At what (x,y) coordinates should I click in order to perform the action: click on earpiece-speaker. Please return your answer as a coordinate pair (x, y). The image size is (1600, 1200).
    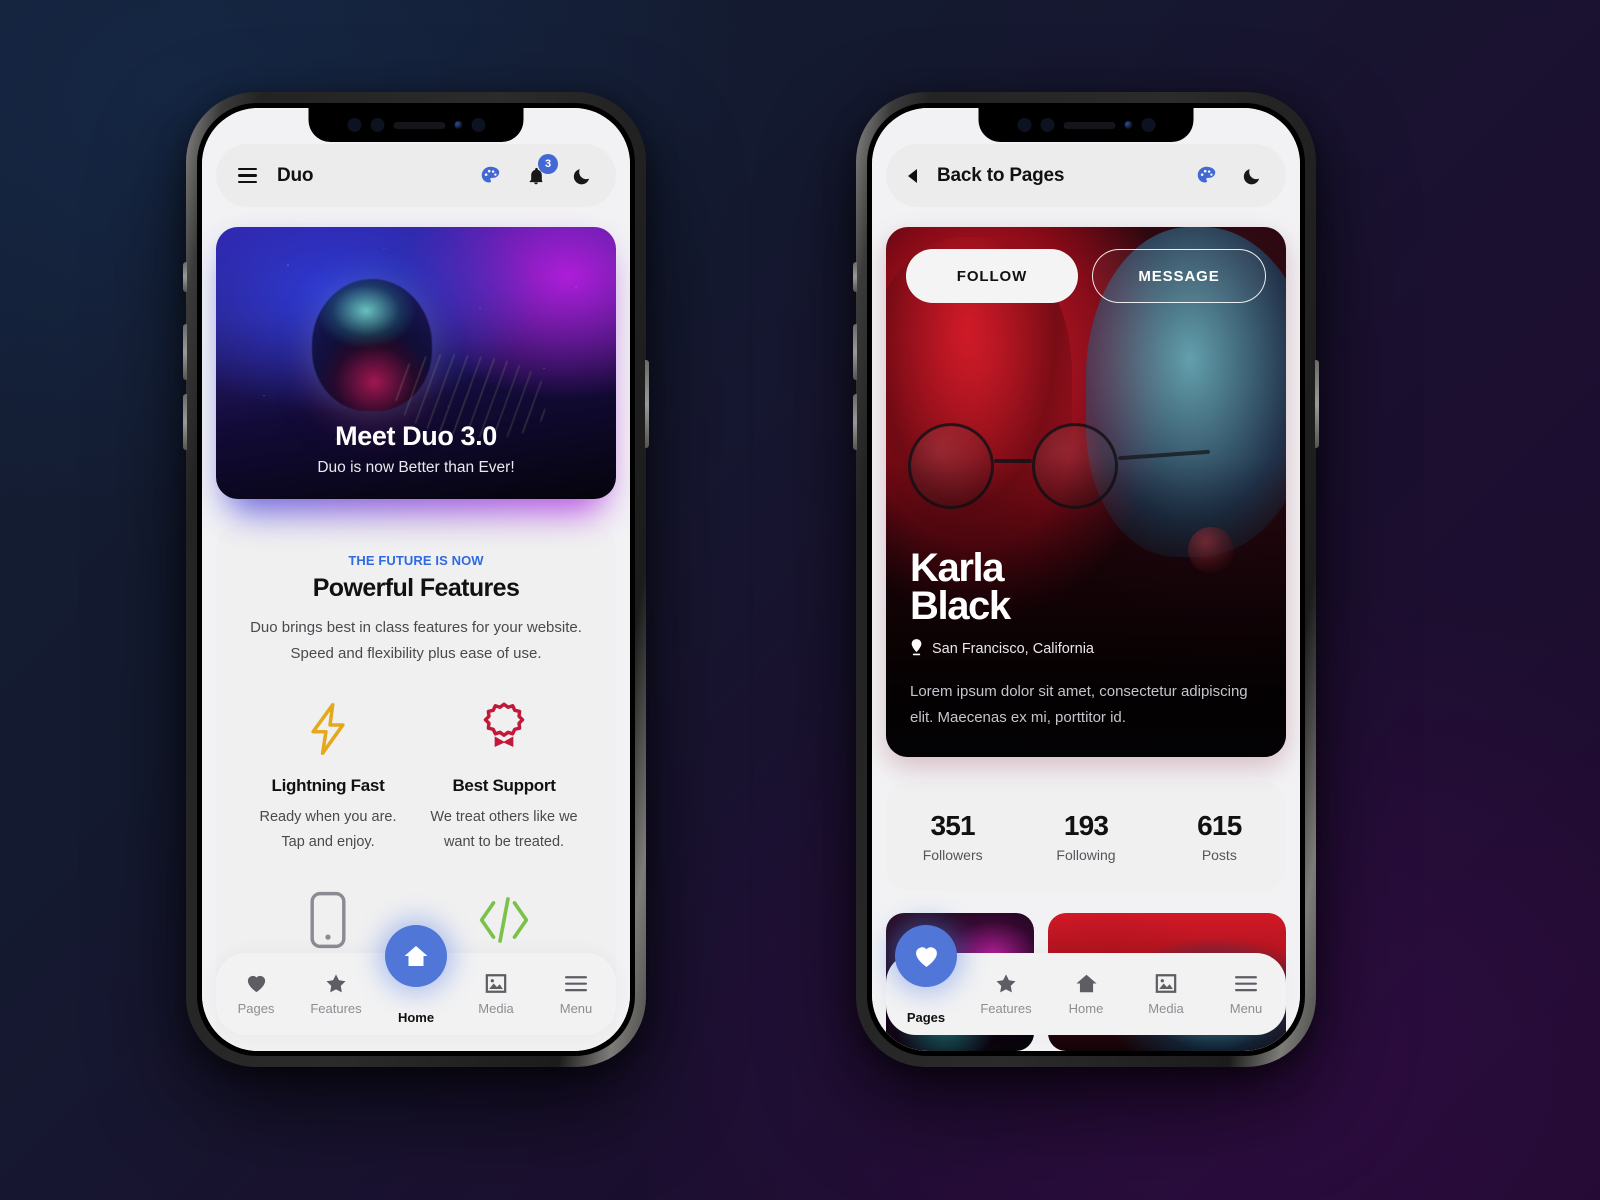
    Looking at the image, I should click on (1089, 125).